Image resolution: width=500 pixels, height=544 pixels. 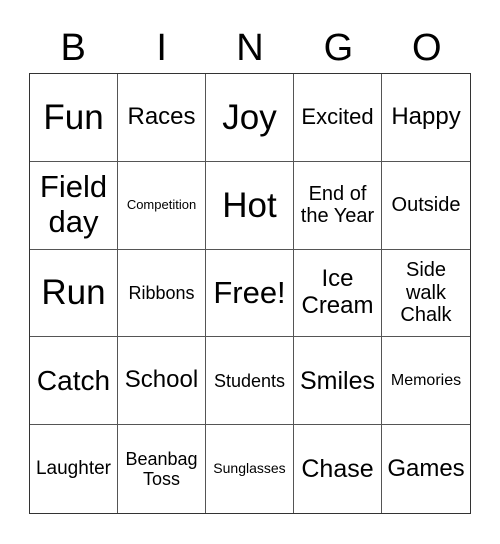 I want to click on bingo-cell: Free!, so click(x=250, y=293).